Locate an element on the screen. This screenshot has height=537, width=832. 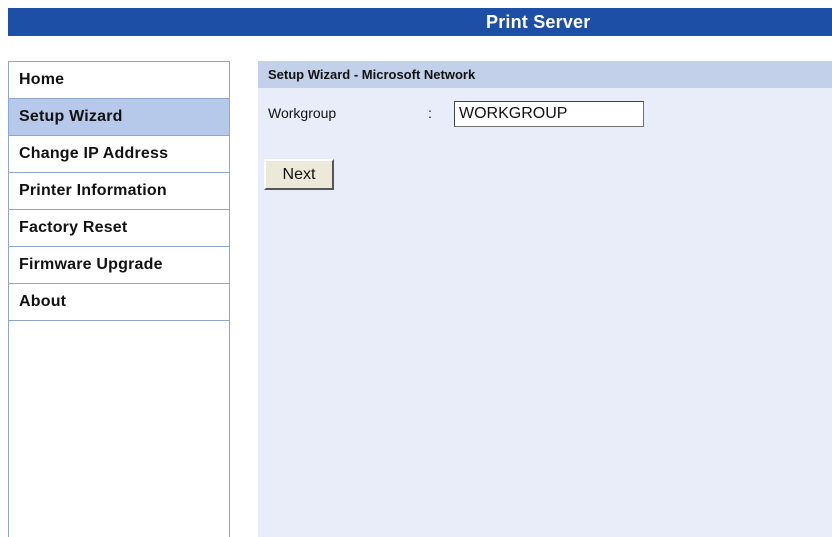
header-bar: Print Server is located at coordinates (420, 22).